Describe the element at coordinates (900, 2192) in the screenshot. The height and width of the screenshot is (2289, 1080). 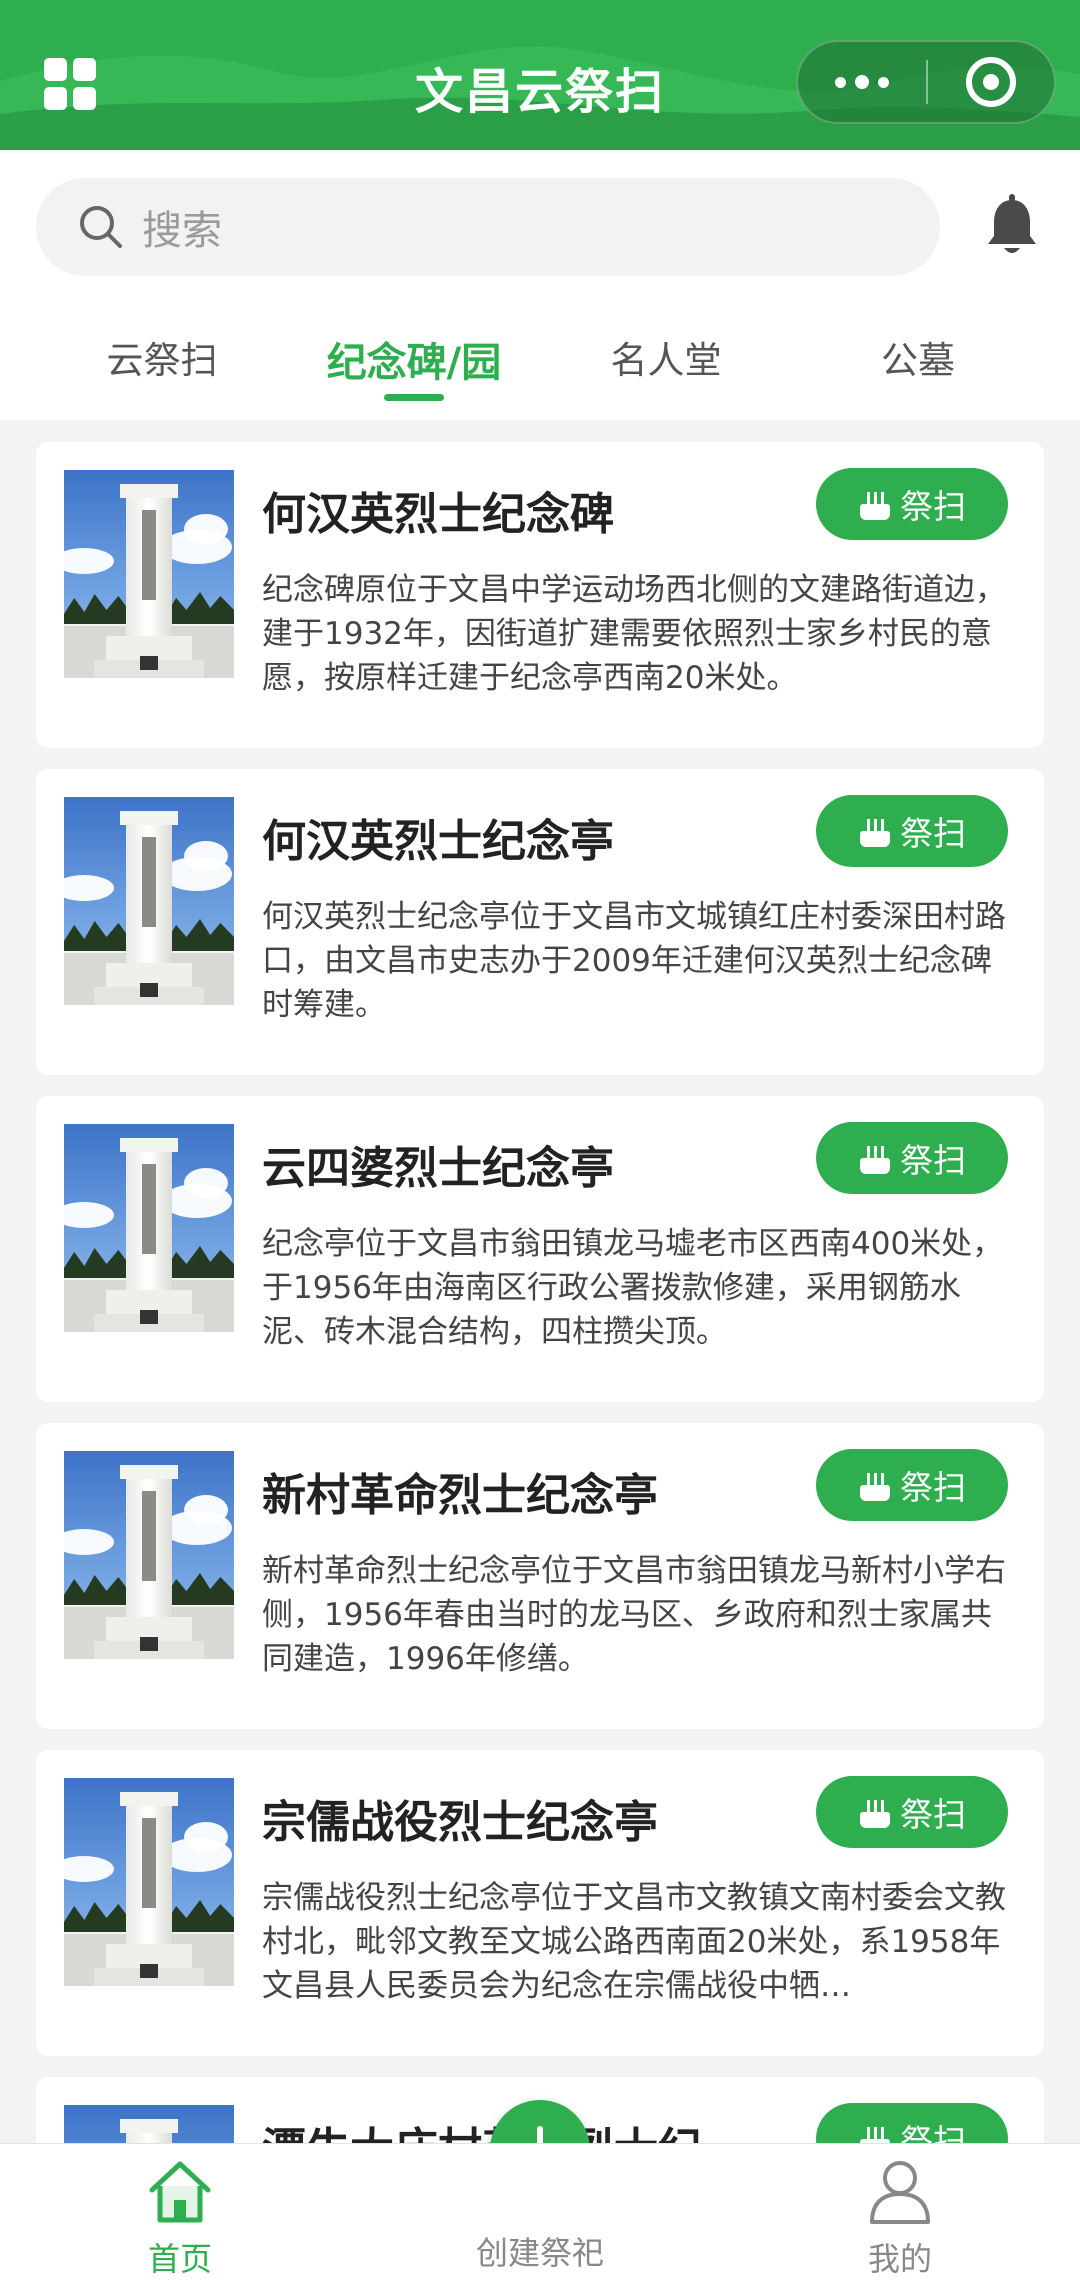
I see `user-icon` at that location.